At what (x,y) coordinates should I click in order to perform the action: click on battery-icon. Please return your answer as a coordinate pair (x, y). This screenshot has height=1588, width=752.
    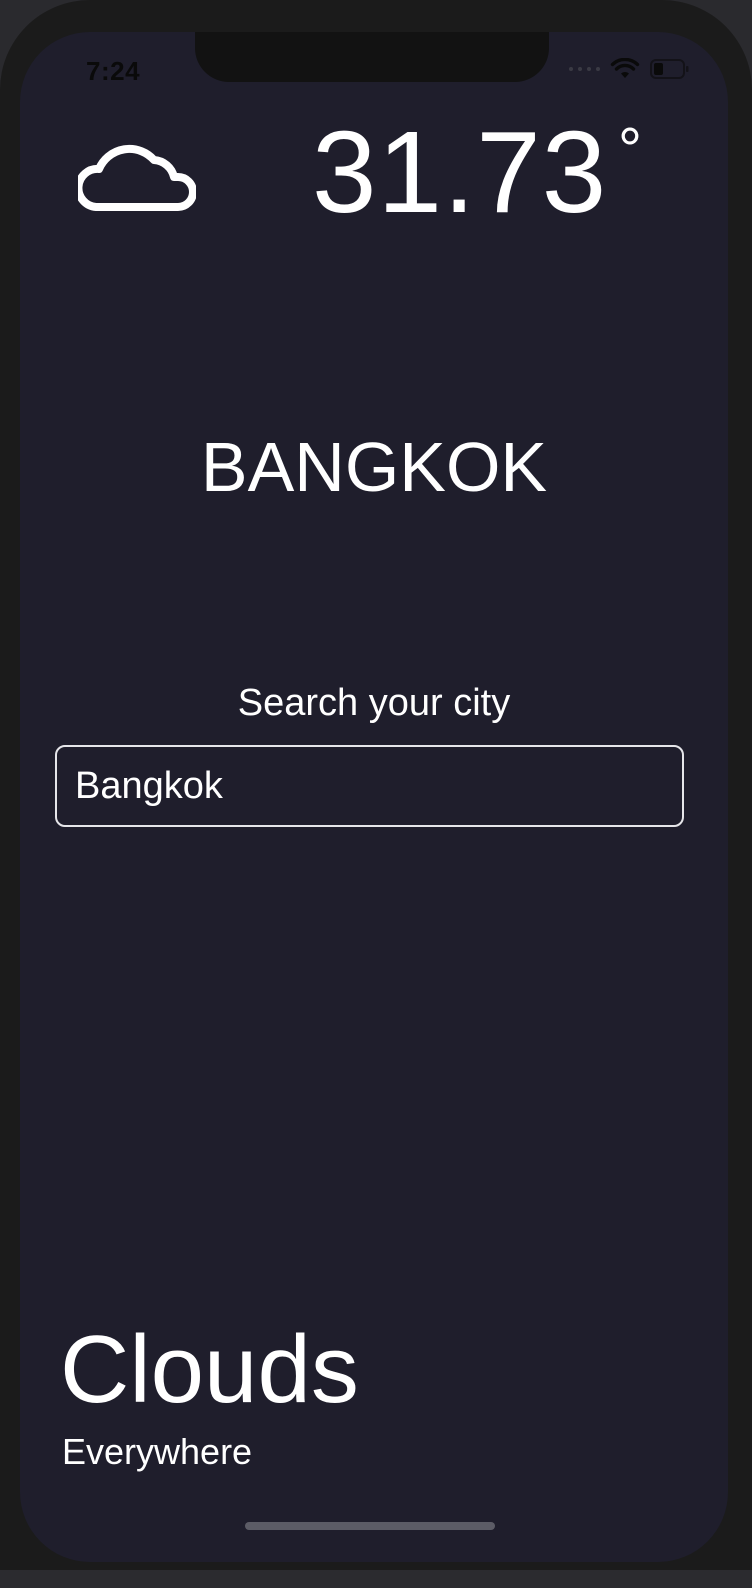
    Looking at the image, I should click on (669, 69).